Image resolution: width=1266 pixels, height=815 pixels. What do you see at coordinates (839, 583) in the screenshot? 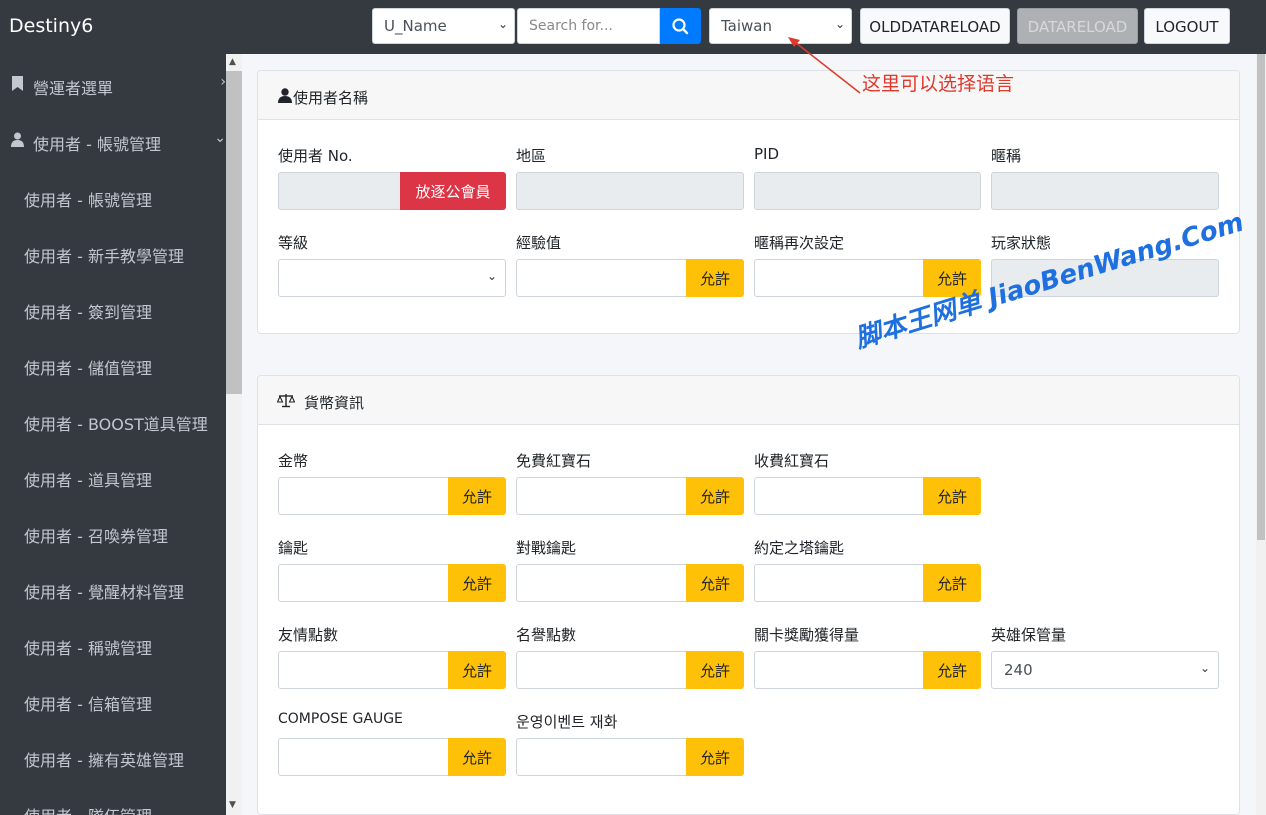
I see `tower-key-input` at bounding box center [839, 583].